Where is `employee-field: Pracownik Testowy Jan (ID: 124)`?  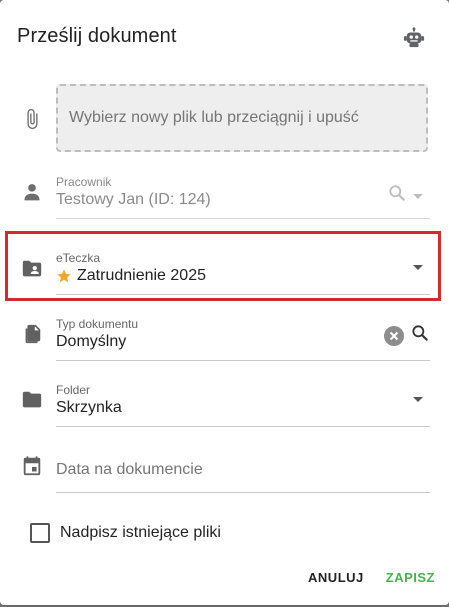 employee-field: Pracownik Testowy Jan (ID: 124) is located at coordinates (243, 197).